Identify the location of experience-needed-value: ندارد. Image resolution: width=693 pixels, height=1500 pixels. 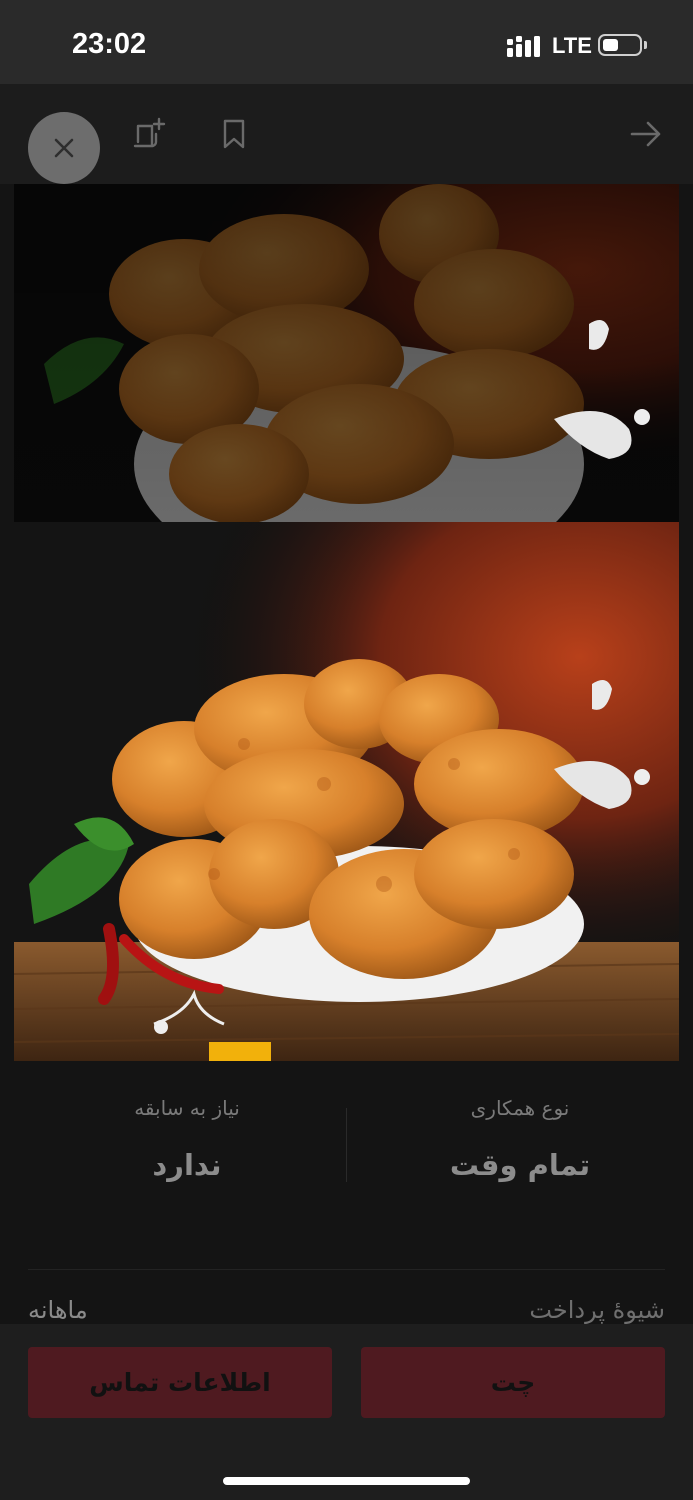
(187, 1165).